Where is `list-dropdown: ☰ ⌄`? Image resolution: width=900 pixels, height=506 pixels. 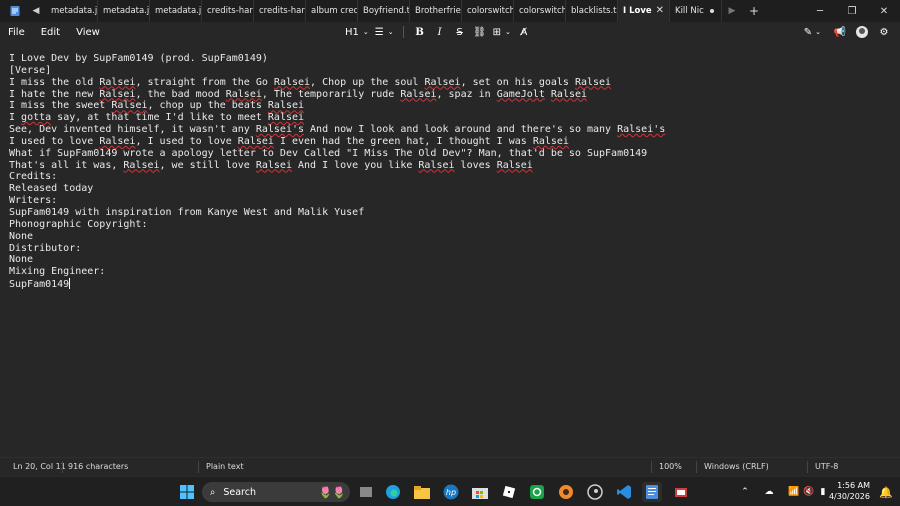
list-dropdown: ☰ ⌄ is located at coordinates (384, 32).